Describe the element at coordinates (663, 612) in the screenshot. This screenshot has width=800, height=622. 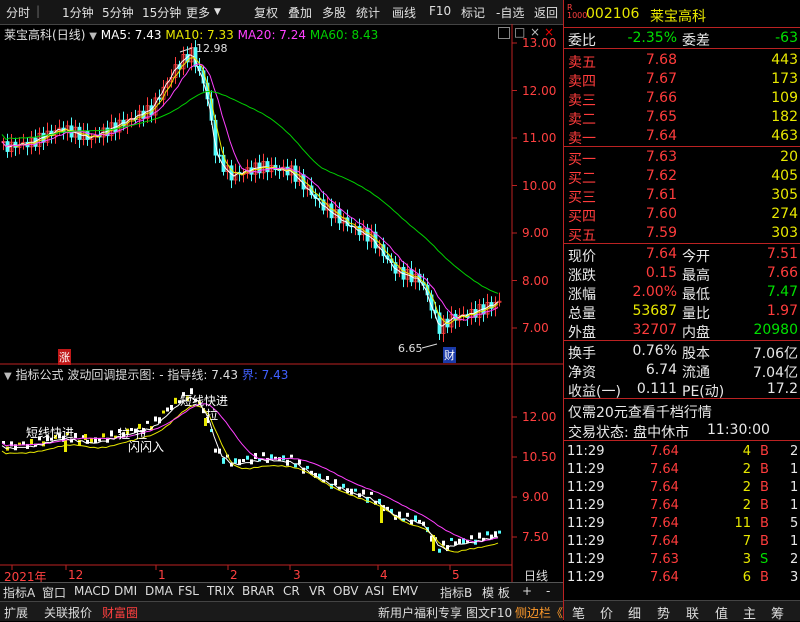
I see `nav-trend: 势` at that location.